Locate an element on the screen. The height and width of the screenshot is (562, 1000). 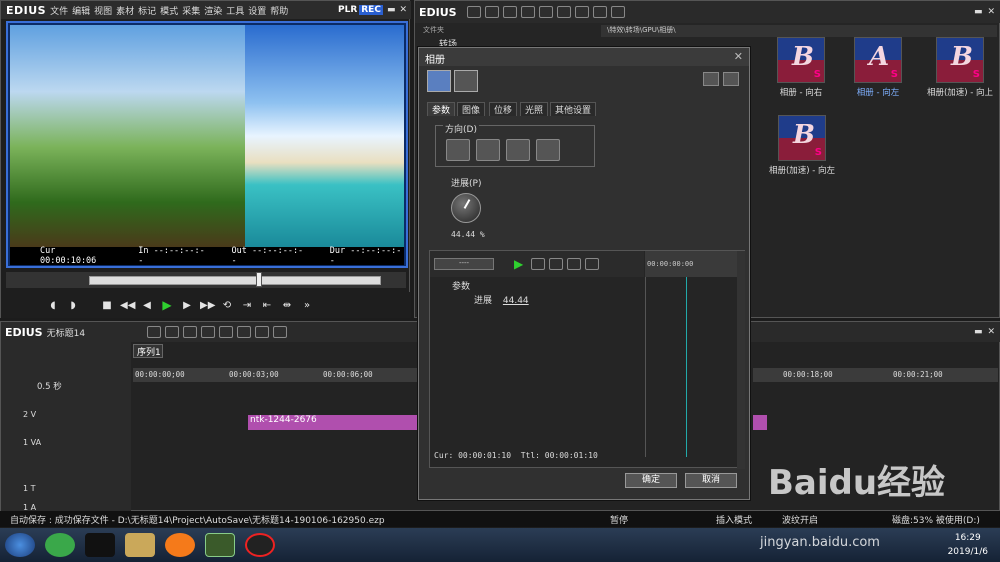
recorder-icon is located at coordinates (260, 545).